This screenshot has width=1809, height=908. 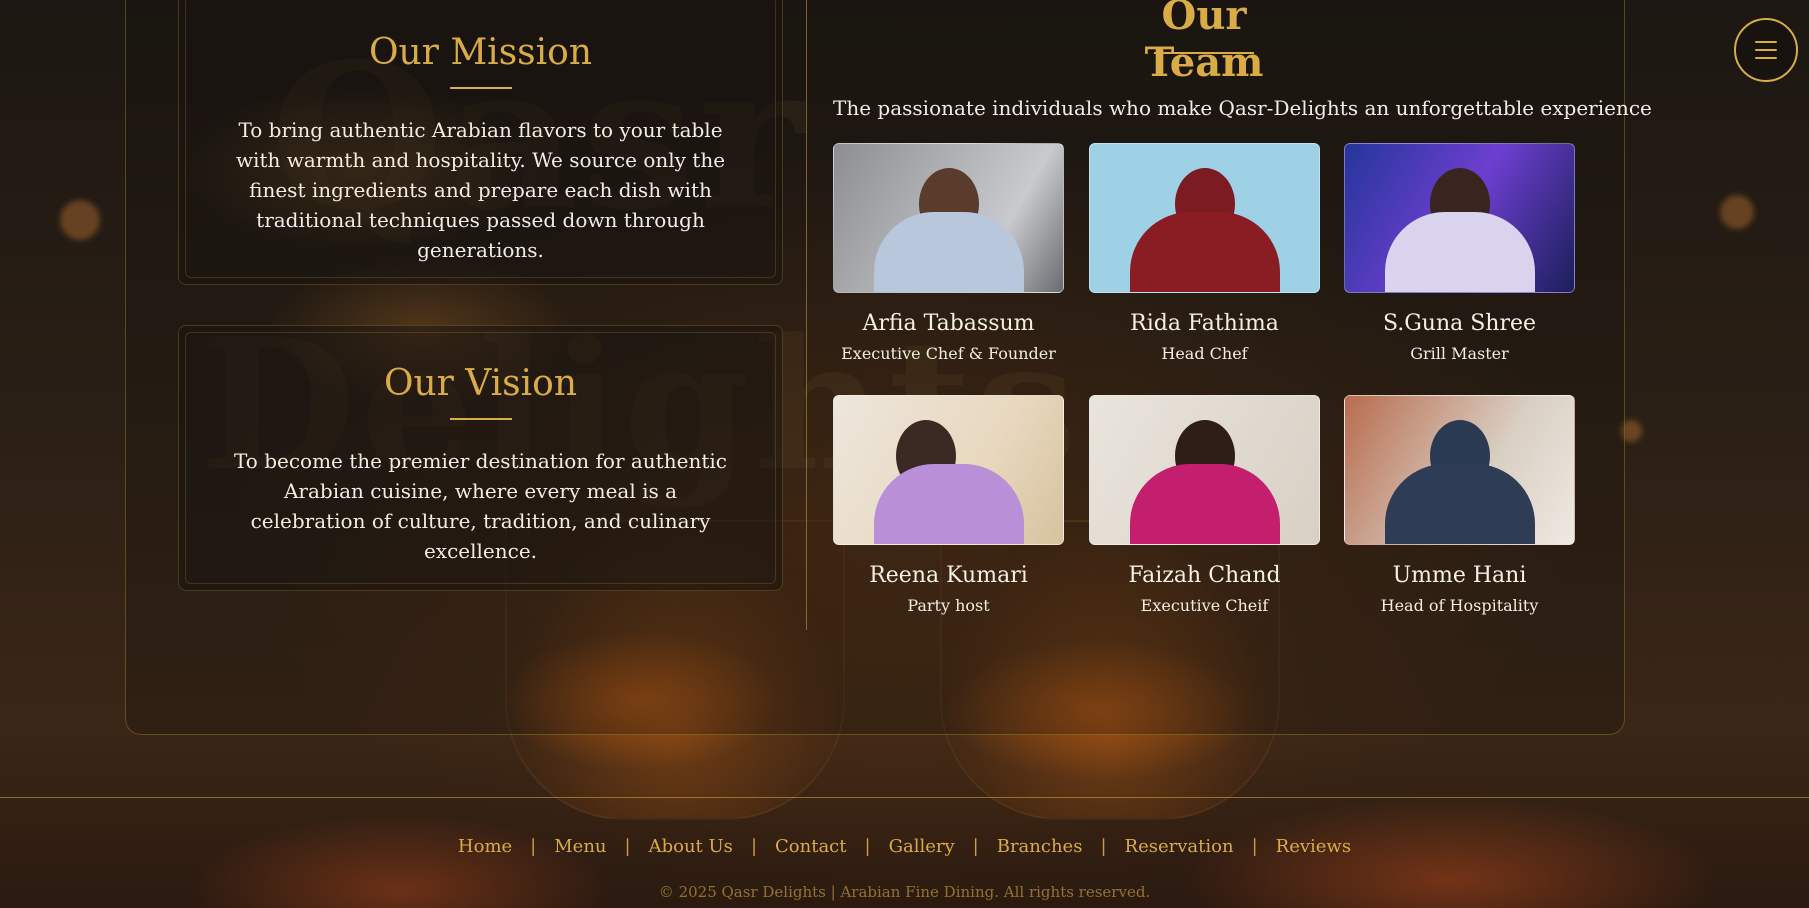 I want to click on team-member-card: Faizah Chand Executive Cheif, so click(x=1204, y=505).